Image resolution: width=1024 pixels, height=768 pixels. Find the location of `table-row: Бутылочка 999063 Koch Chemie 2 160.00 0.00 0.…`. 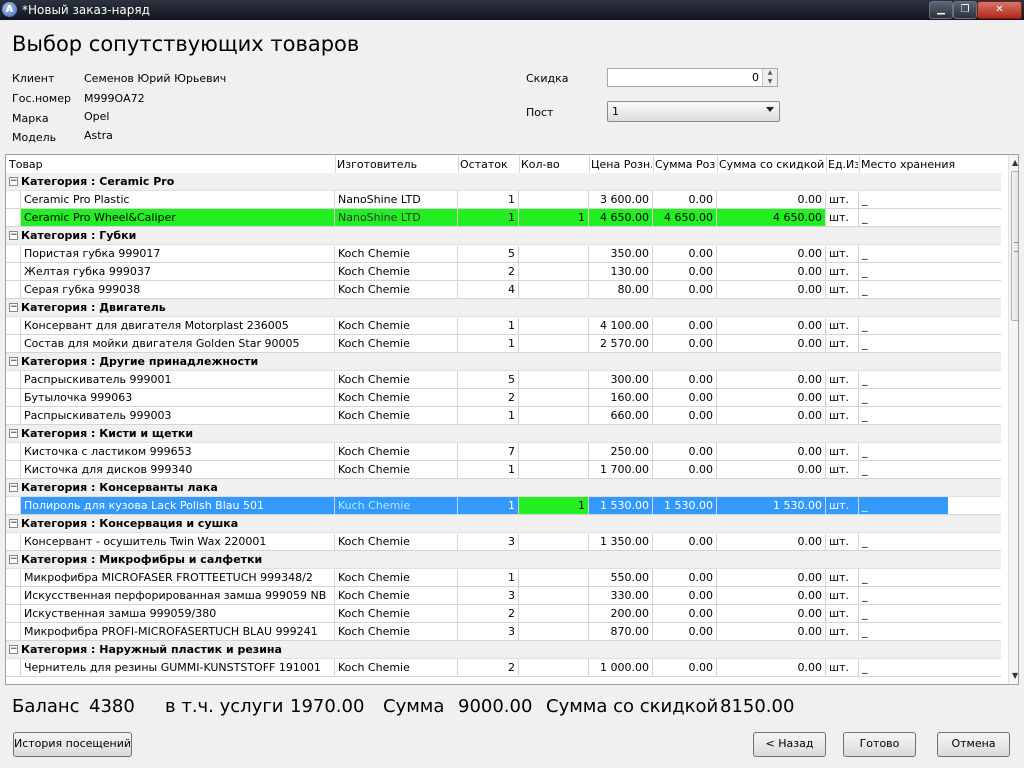

table-row: Бутылочка 999063 Koch Chemie 2 160.00 0.00 0.… is located at coordinates (503, 398).